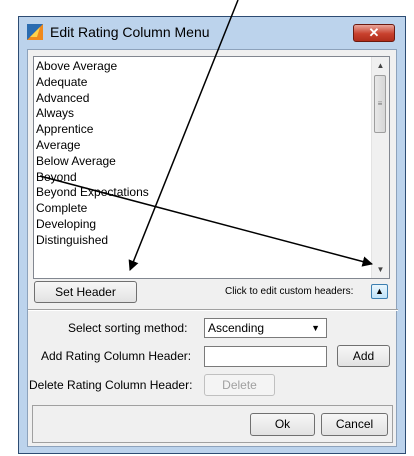 The height and width of the screenshot is (456, 414). What do you see at coordinates (380, 167) in the screenshot?
I see `vertical-scrollbar: ▲ ≡ ▼` at bounding box center [380, 167].